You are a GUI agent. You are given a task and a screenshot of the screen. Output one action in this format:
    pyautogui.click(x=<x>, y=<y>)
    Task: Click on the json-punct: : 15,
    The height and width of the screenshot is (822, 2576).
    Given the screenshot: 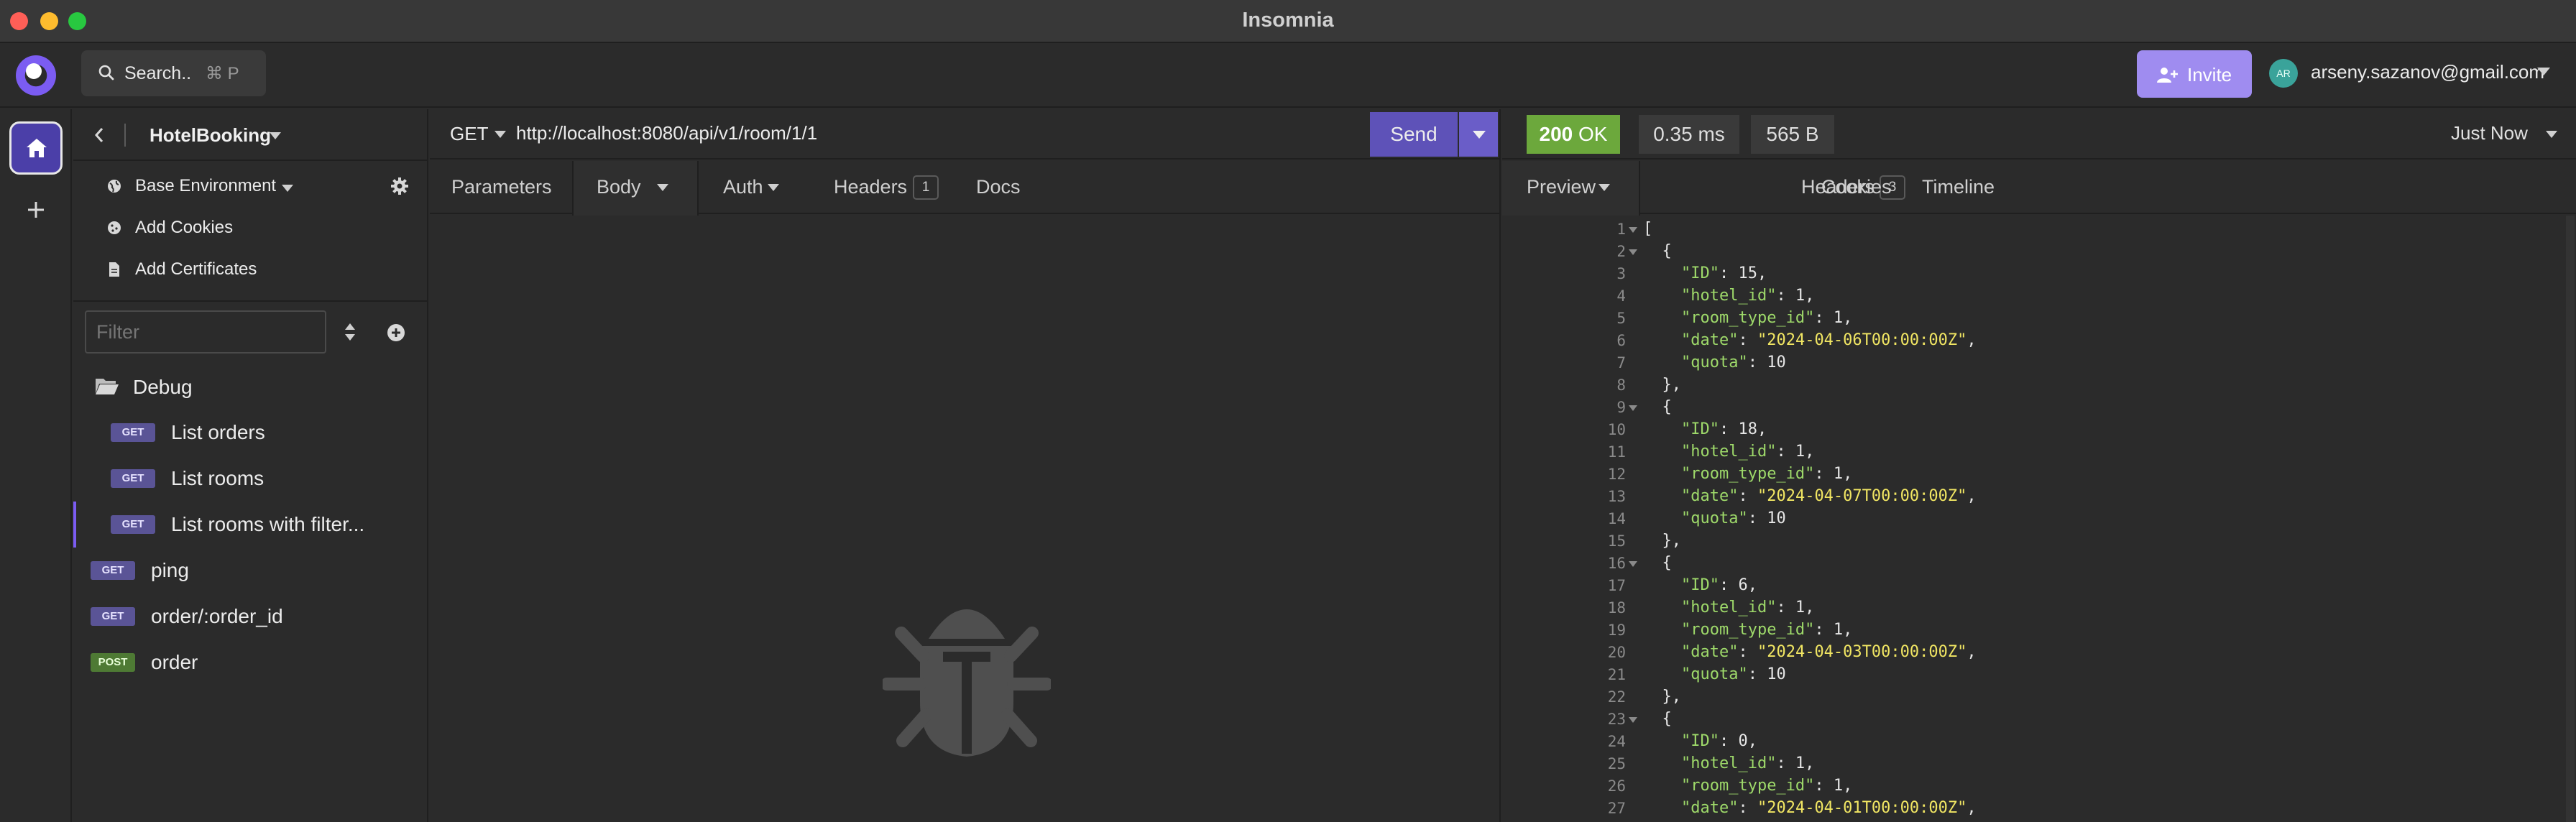 What is the action you would take?
    pyautogui.click(x=1743, y=273)
    